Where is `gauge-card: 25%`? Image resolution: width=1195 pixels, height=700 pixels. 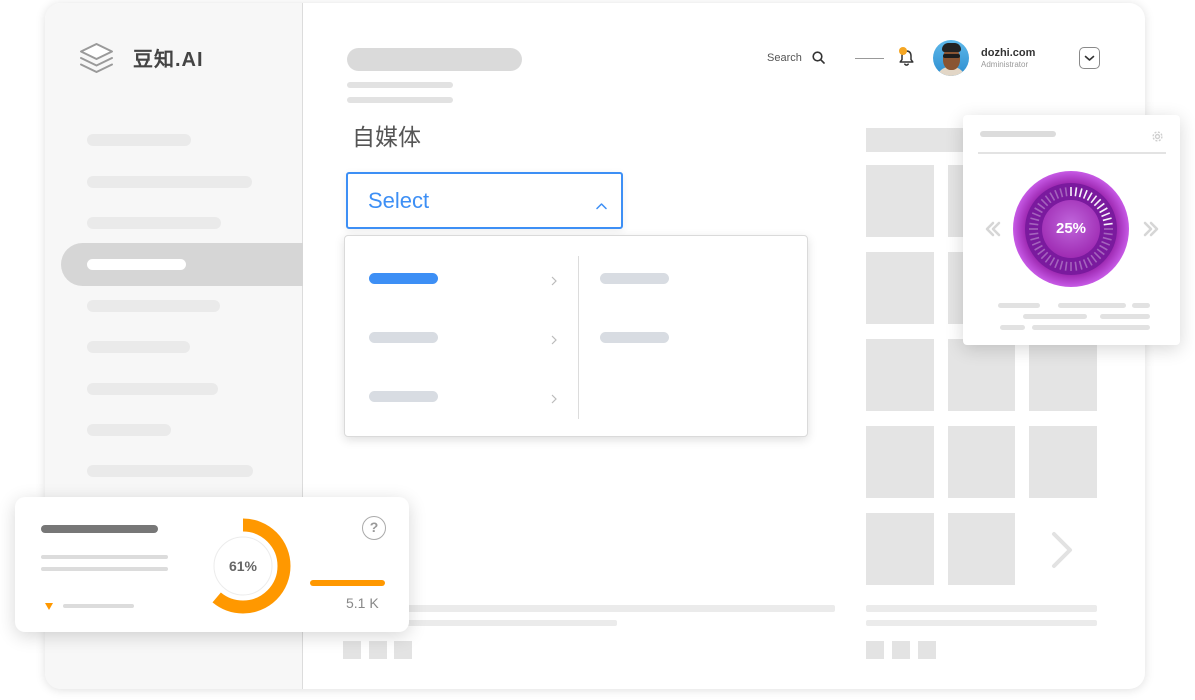 gauge-card: 25% is located at coordinates (1071, 230).